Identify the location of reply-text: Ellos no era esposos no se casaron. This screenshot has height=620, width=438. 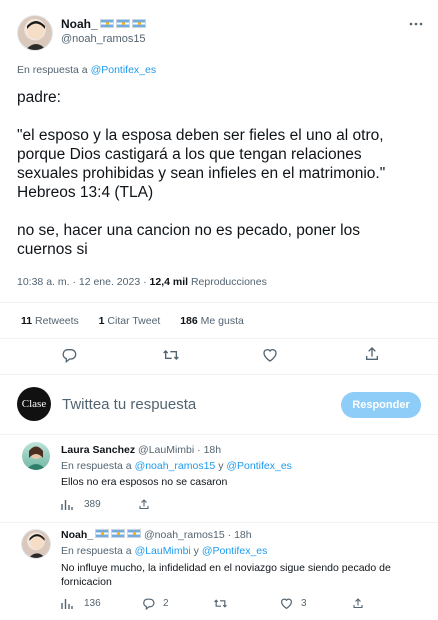
(144, 482).